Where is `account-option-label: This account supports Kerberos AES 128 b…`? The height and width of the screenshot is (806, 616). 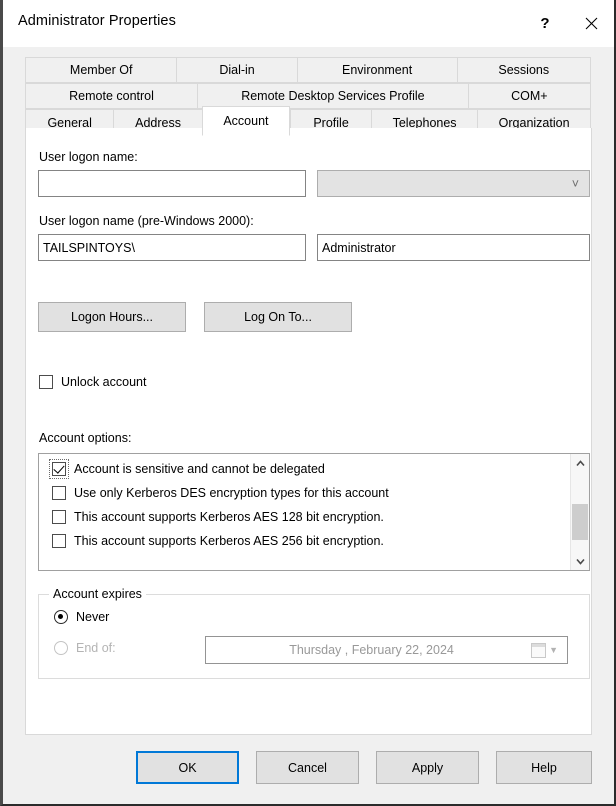
account-option-label: This account supports Kerberos AES 128 b… is located at coordinates (229, 517).